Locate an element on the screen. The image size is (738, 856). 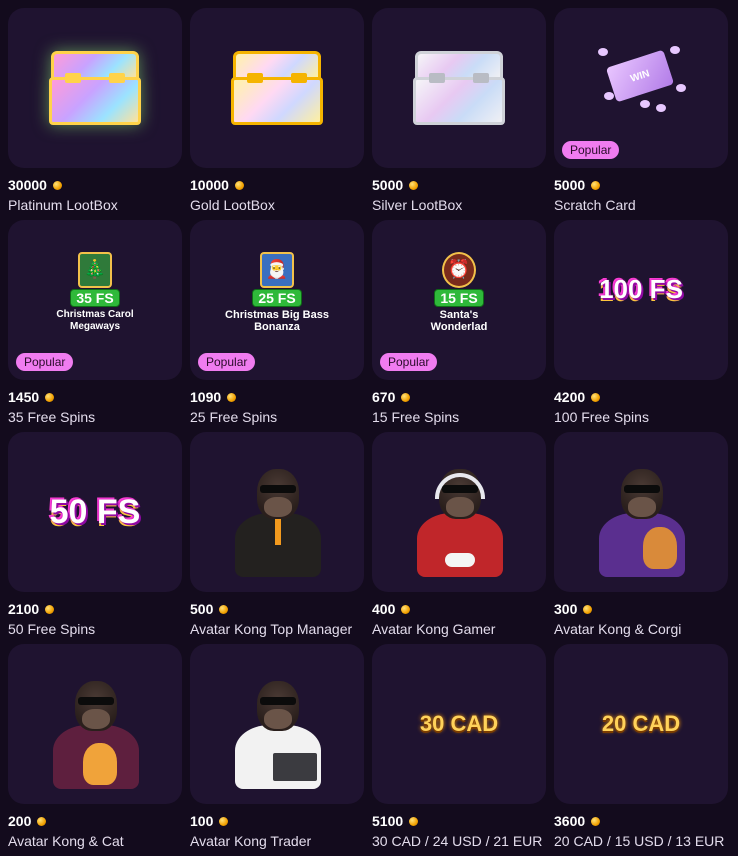
free-spins-promo: 🎄 35 FS Christmas Carol Megaways is located at coordinates (95, 292).